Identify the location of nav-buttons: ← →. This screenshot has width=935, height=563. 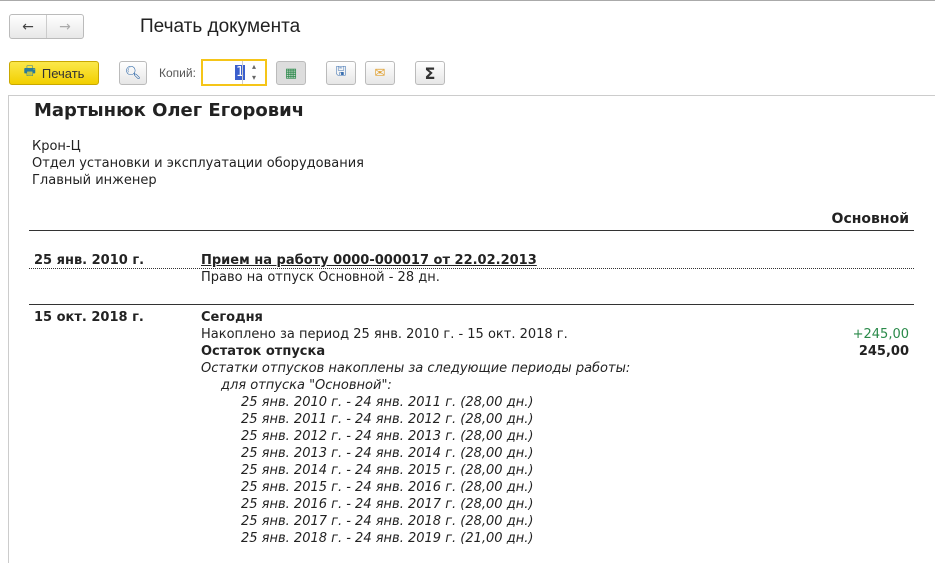
(46, 26).